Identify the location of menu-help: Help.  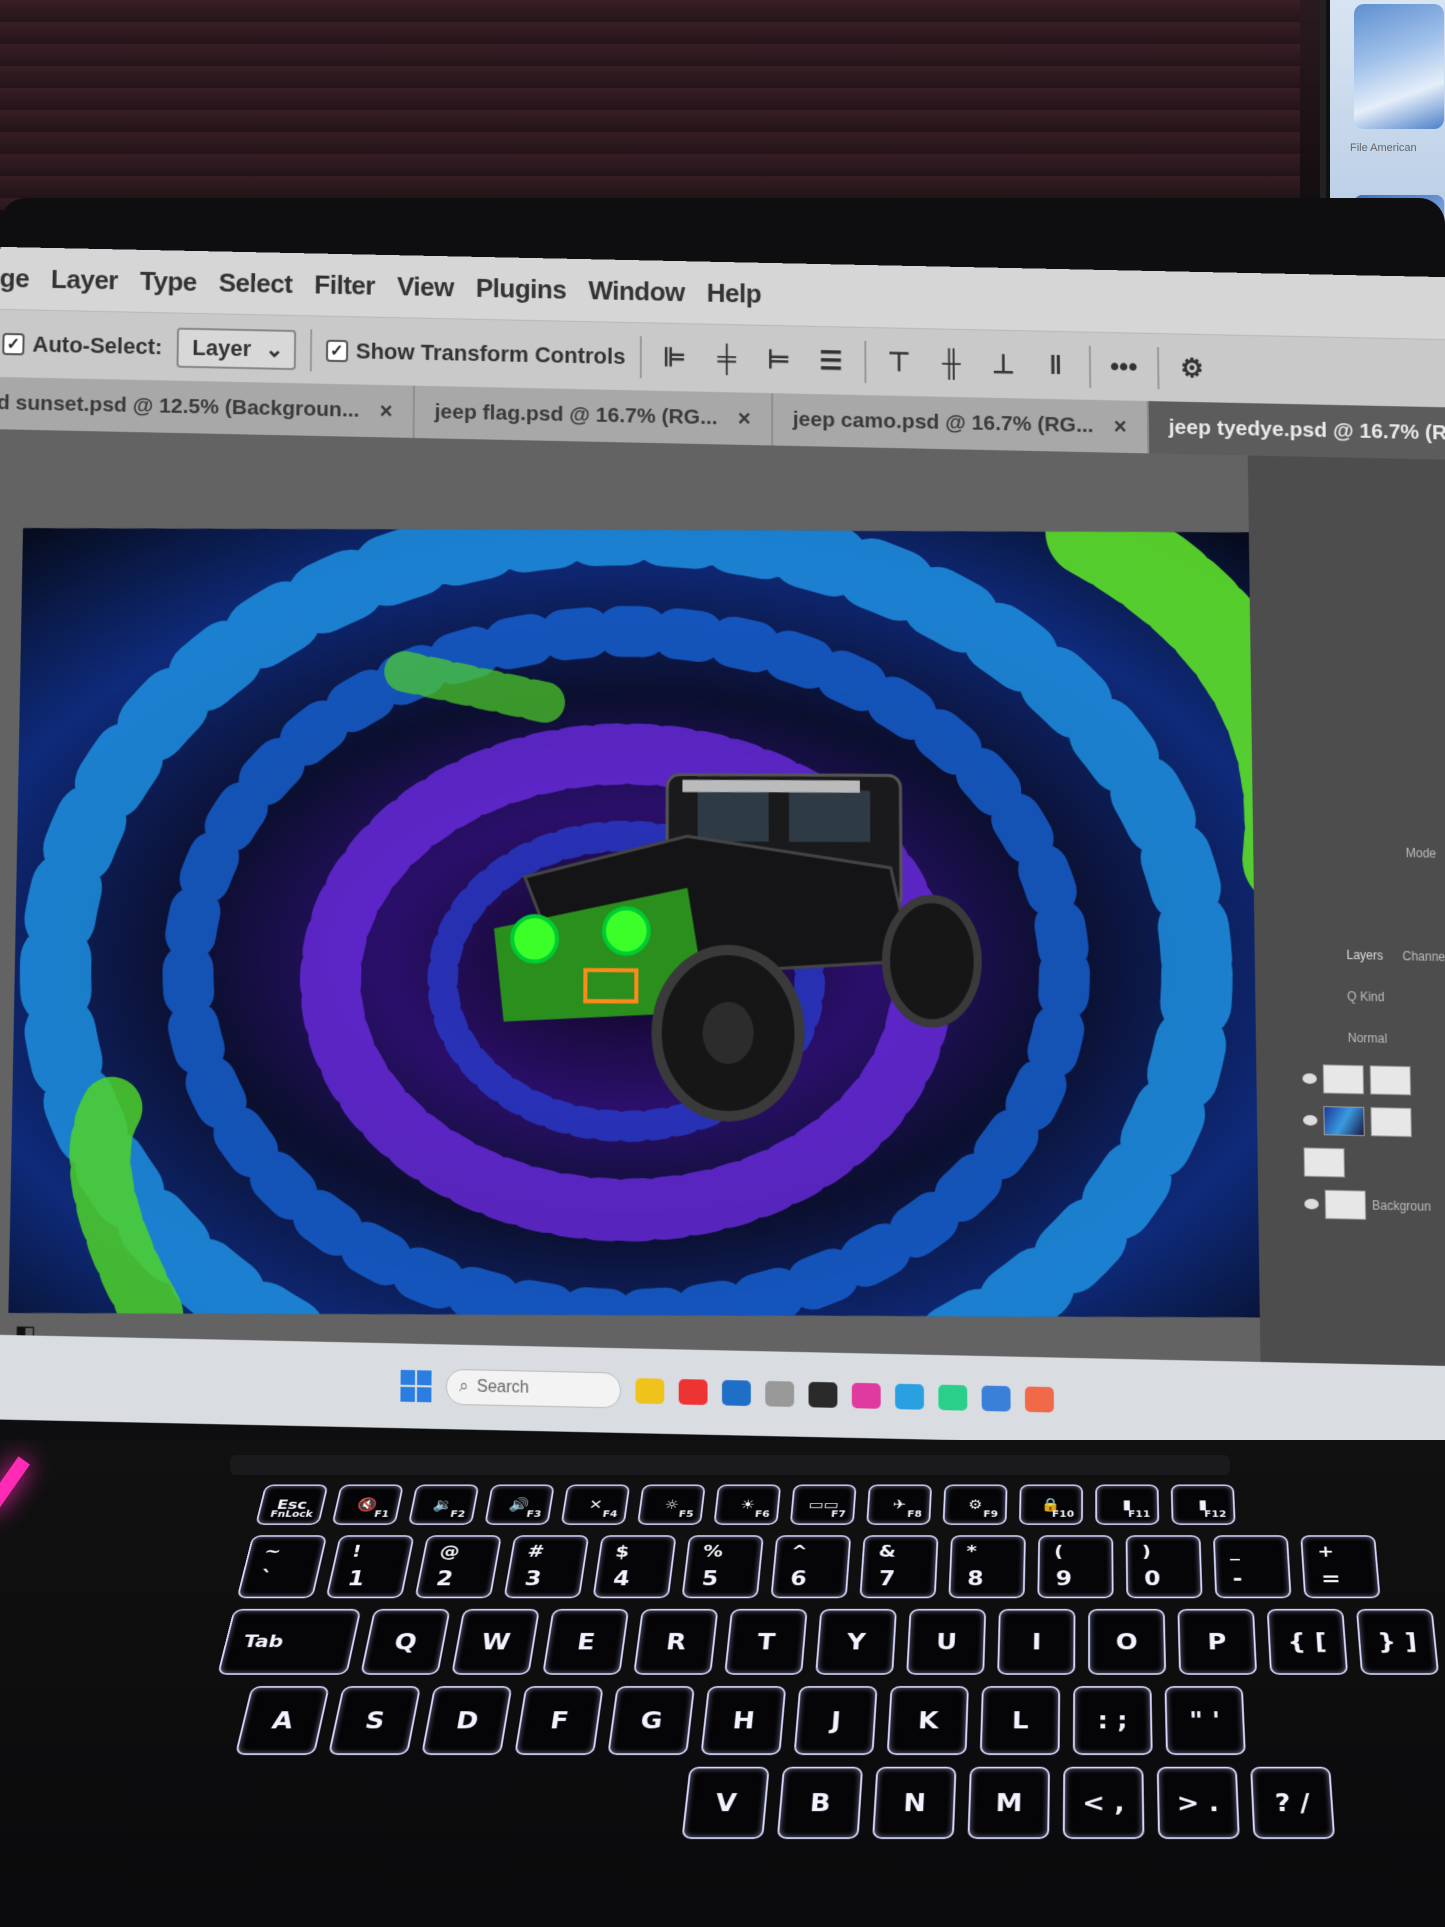
(734, 293).